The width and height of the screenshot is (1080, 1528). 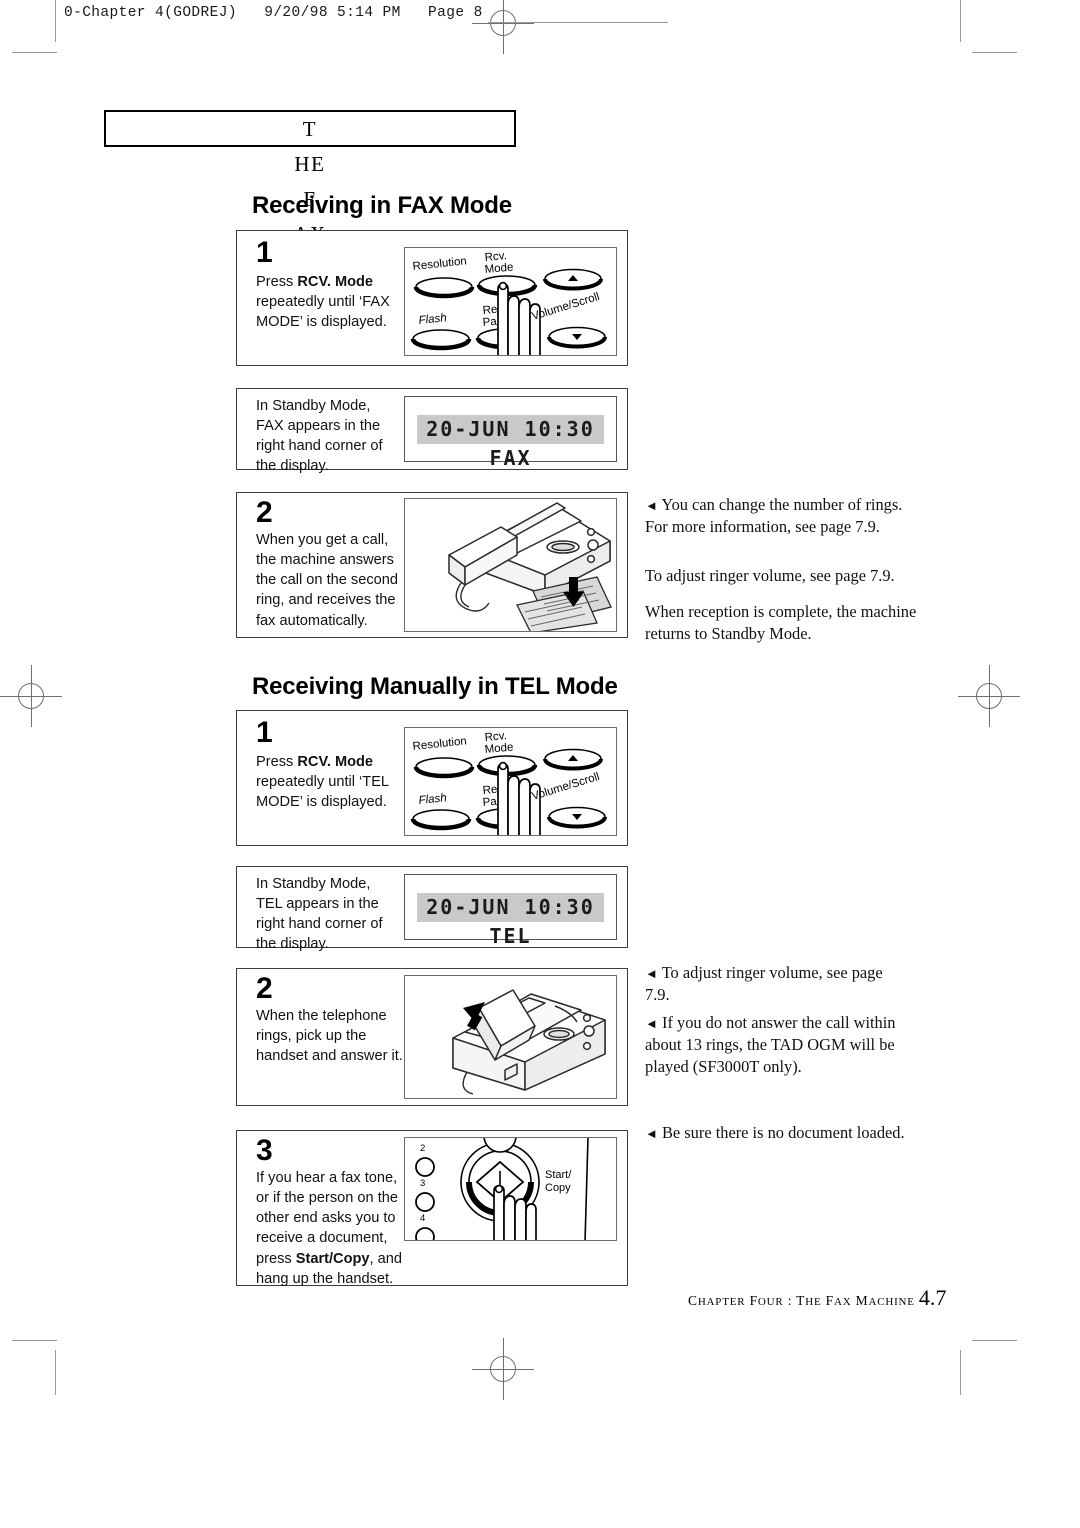 I want to click on lcd-text-tel: 20-JUN 10:30 TEL, so click(x=510, y=921).